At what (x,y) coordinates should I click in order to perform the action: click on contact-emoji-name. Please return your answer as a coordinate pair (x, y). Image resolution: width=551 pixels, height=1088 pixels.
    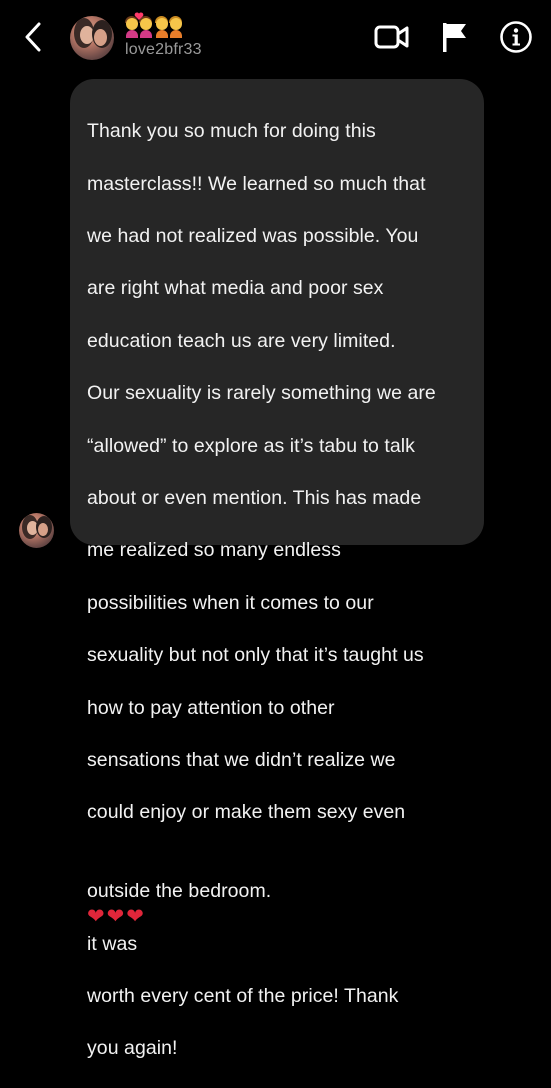
    Looking at the image, I should click on (154, 25).